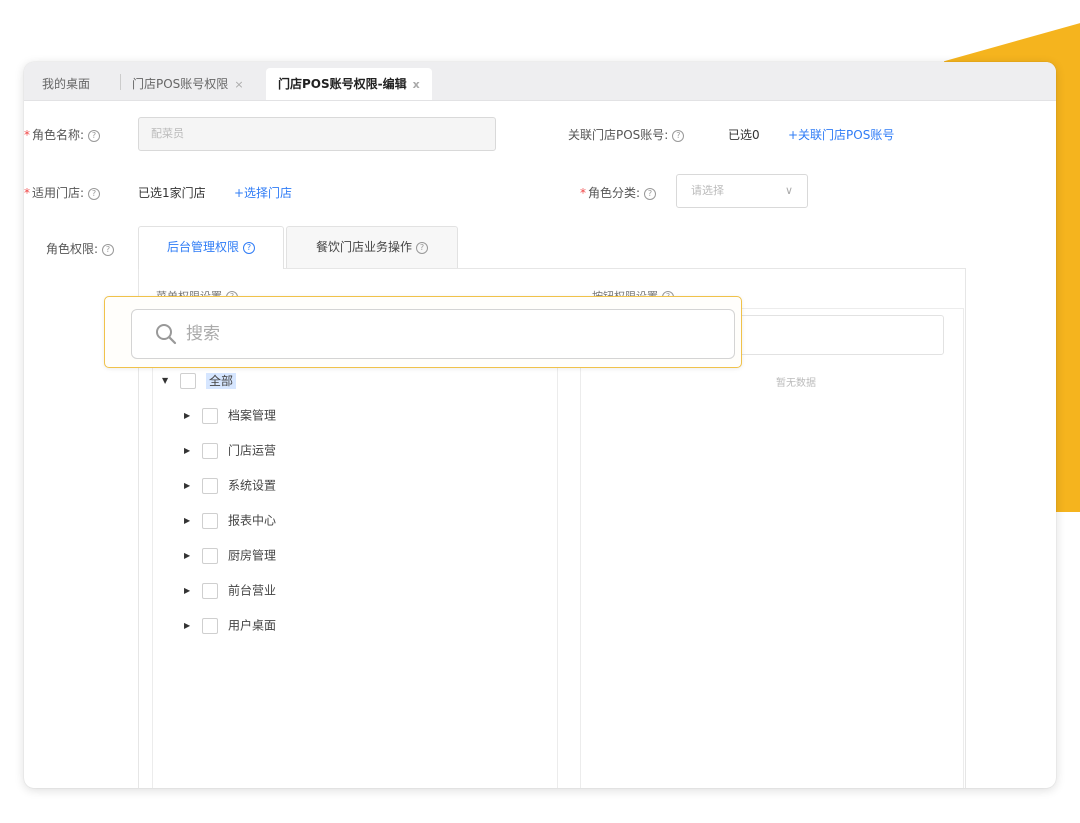 This screenshot has height=823, width=1080. I want to click on close-icon: ×, so click(238, 84).